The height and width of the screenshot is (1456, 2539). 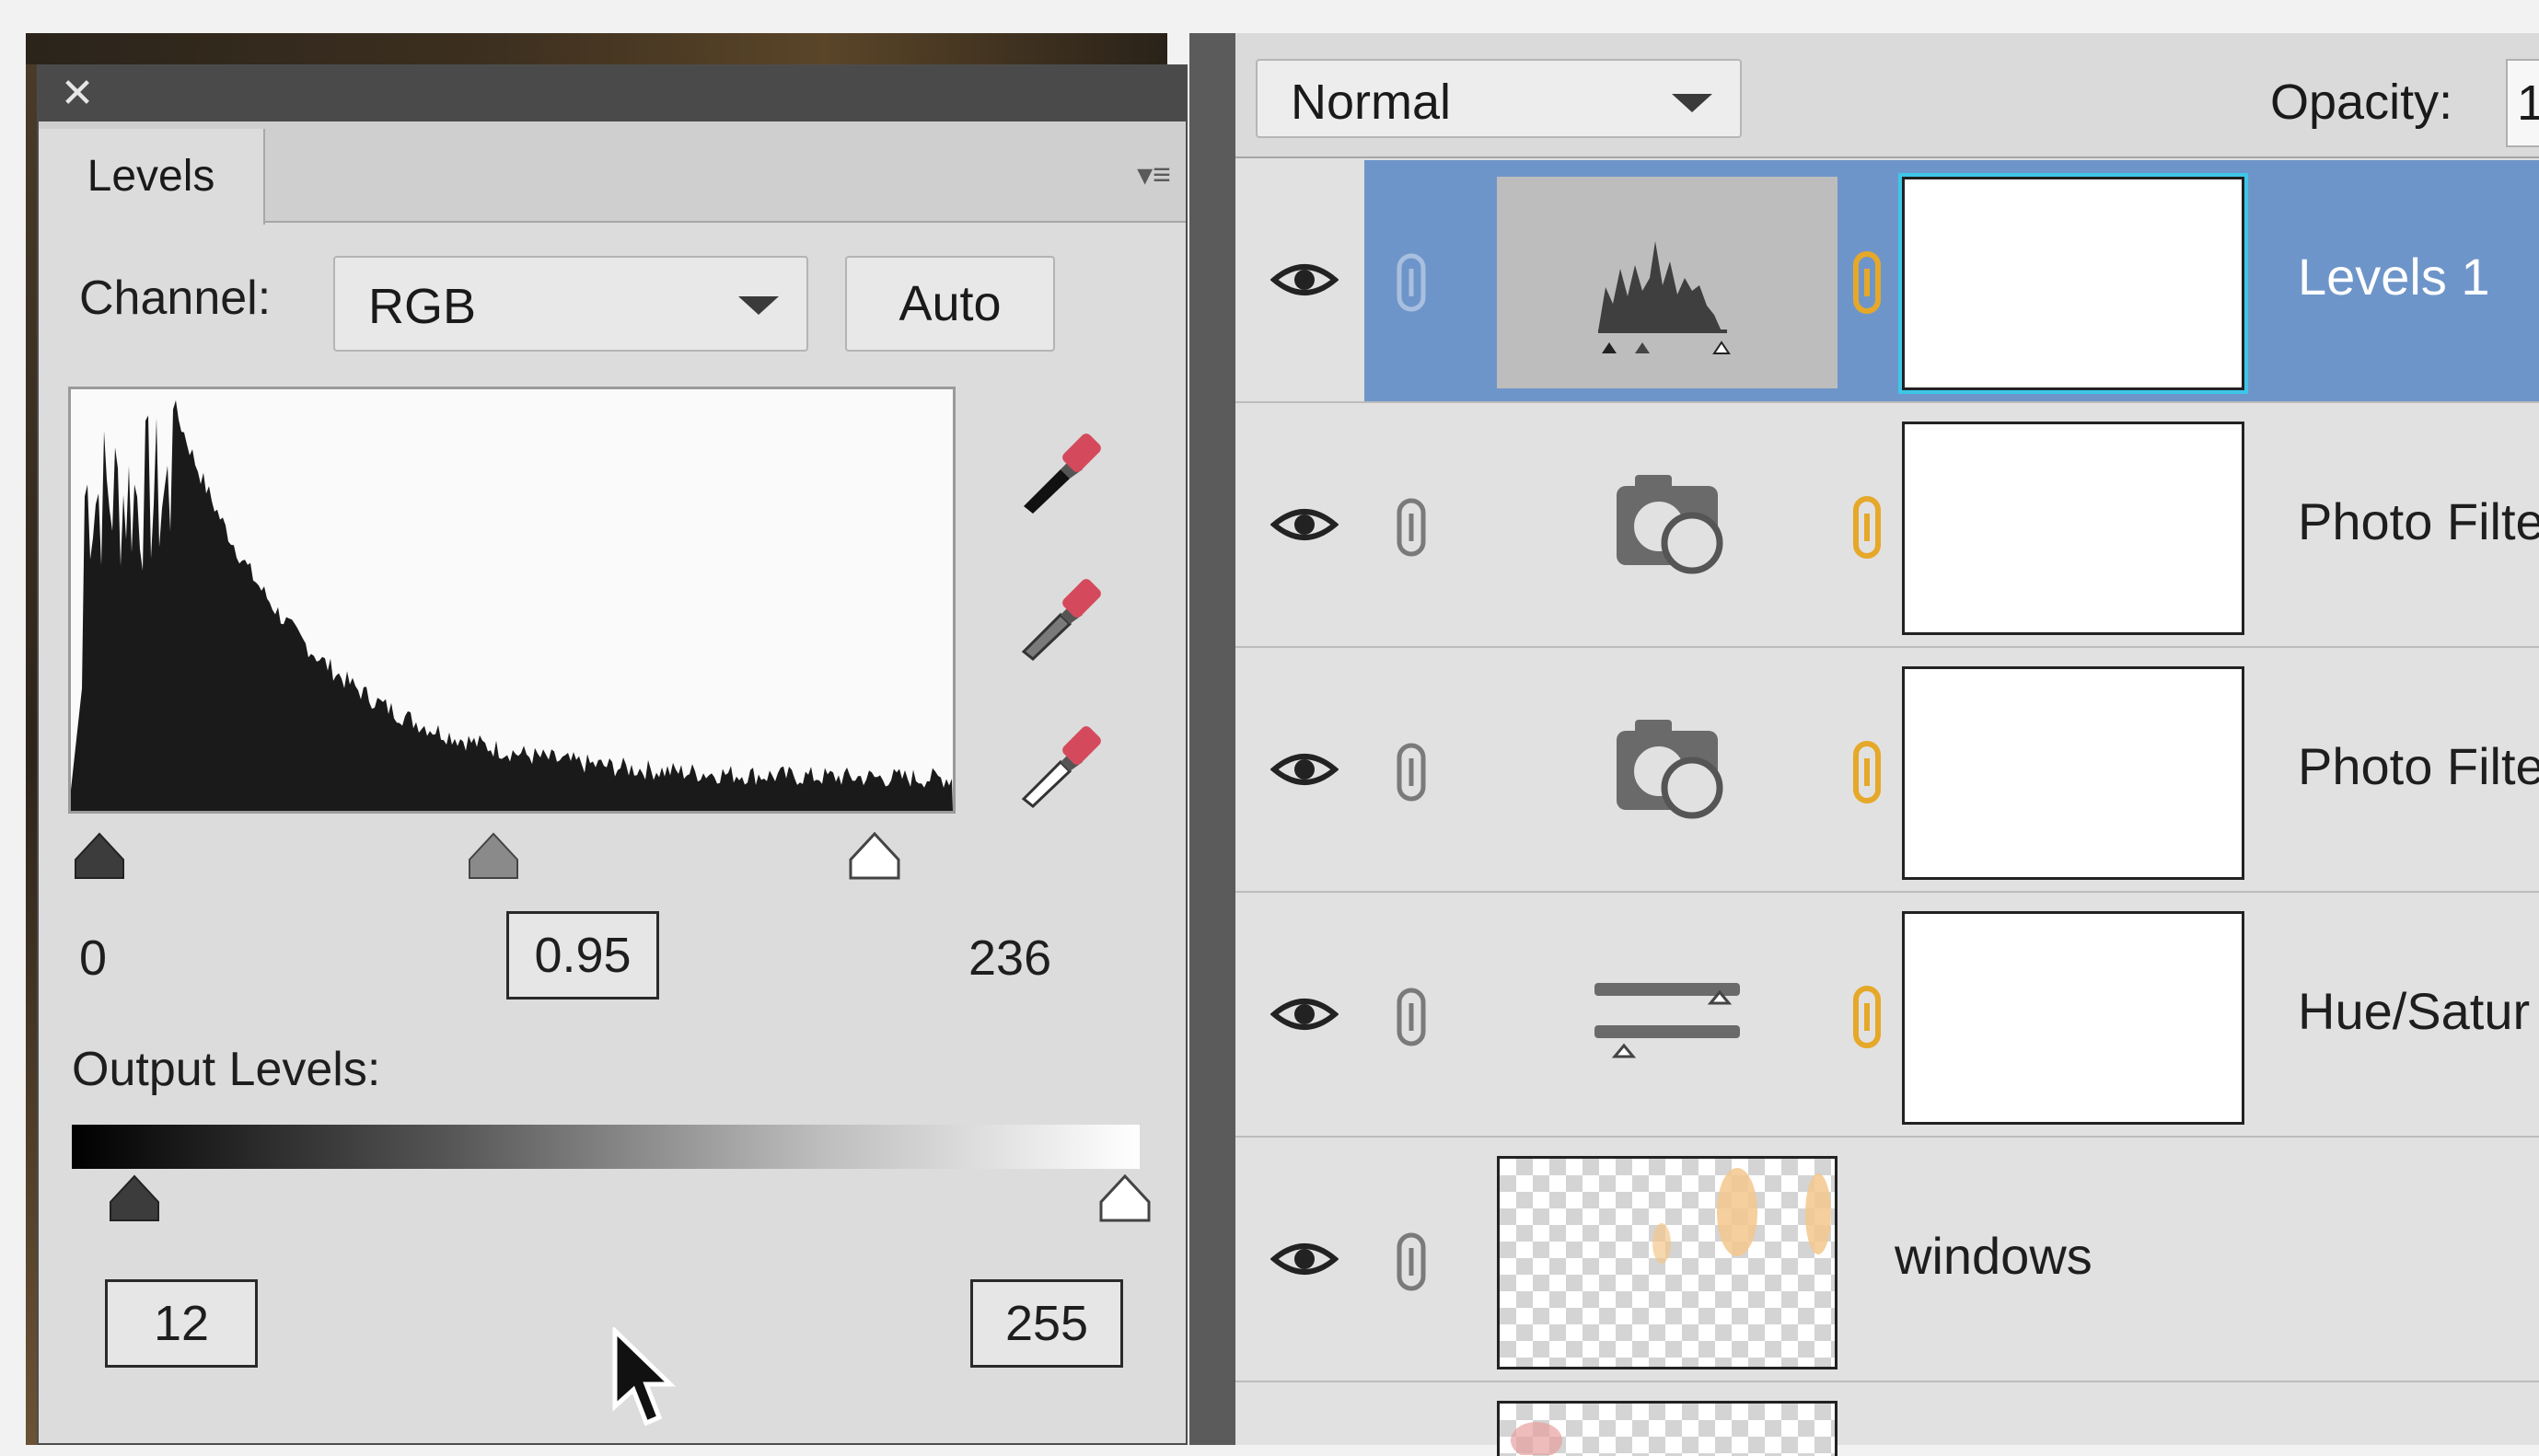 What do you see at coordinates (596, 48) in the screenshot?
I see `background-photo-strip` at bounding box center [596, 48].